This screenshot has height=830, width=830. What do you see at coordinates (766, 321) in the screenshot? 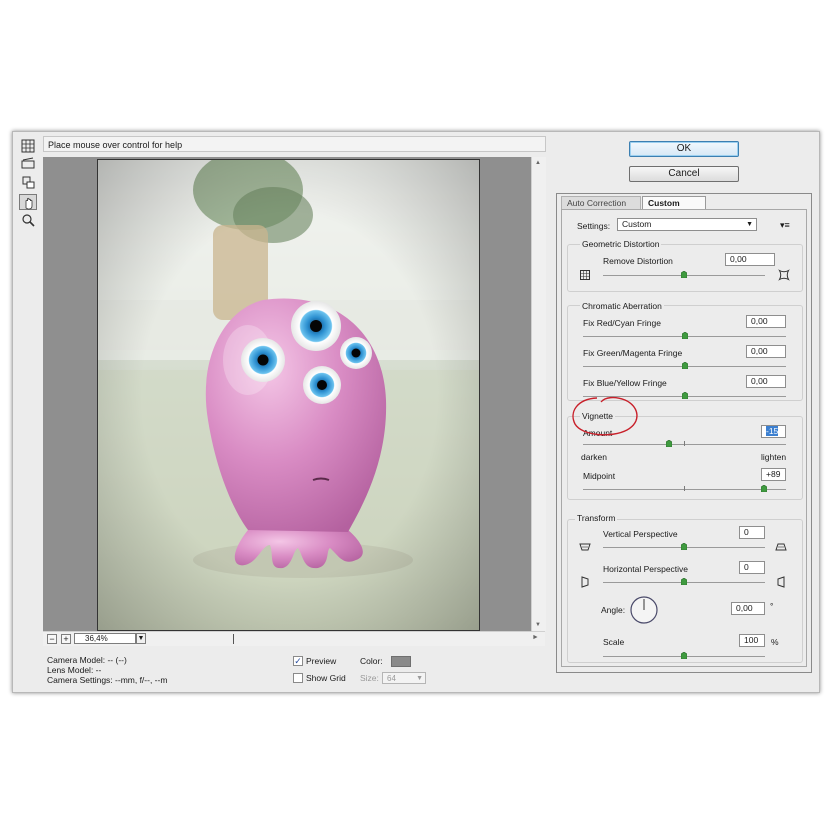
I see `fix-red-cyan-field: 0,00` at bounding box center [766, 321].